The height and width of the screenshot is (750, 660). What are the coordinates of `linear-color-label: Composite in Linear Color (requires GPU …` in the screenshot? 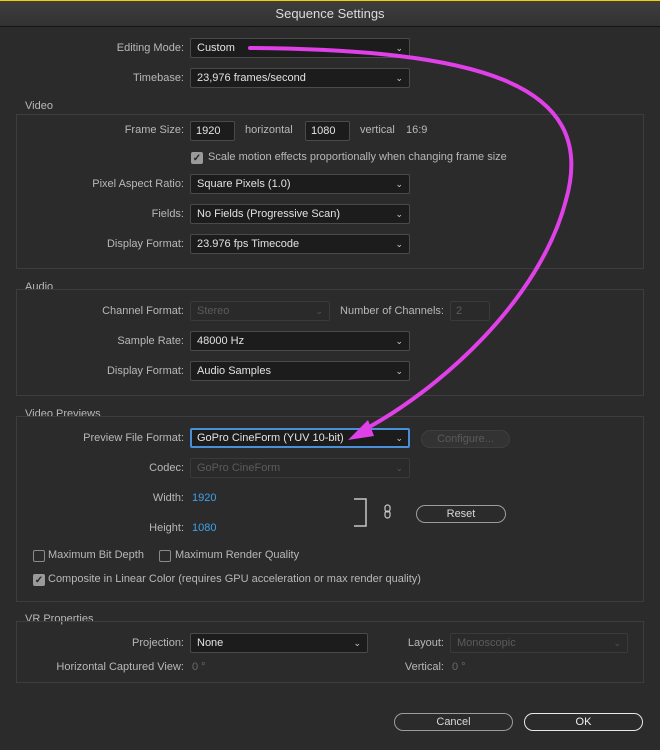 It's located at (234, 579).